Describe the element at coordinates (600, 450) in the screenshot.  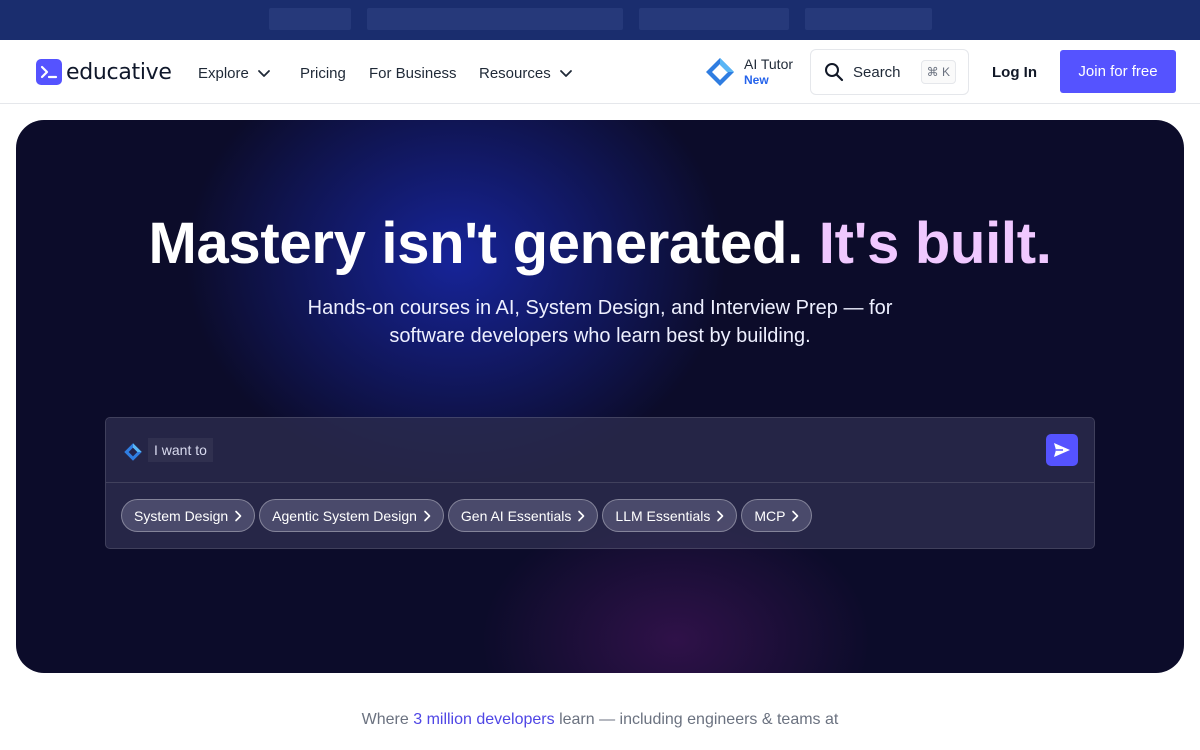
I see `prompt-input-row: I want to` at that location.